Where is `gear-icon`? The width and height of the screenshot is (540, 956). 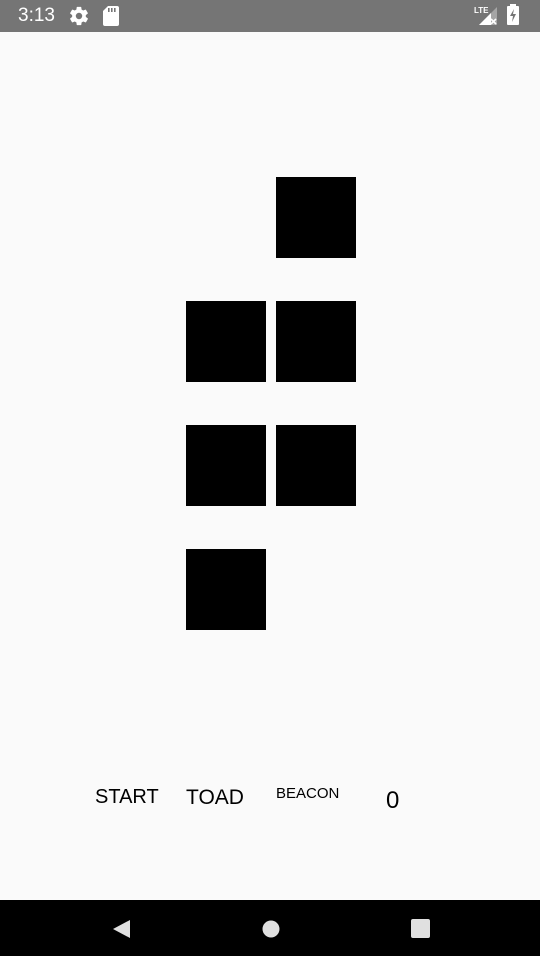
gear-icon is located at coordinates (79, 18).